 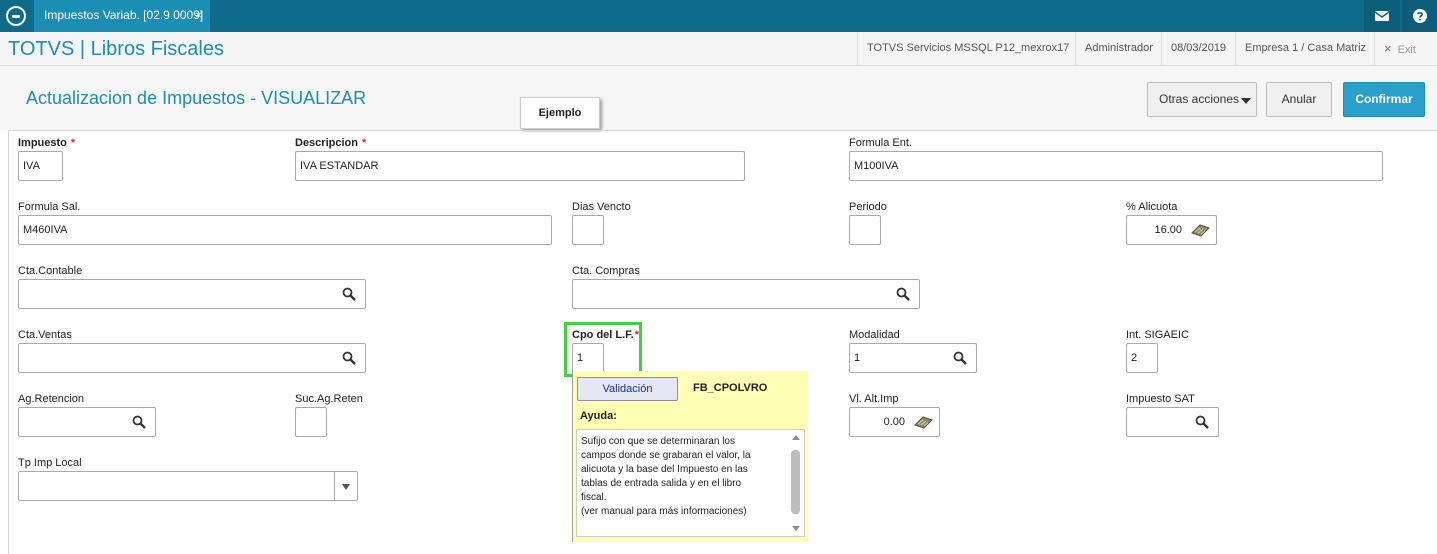 What do you see at coordinates (50, 271) in the screenshot?
I see `cta-contable-label: Cta.Contable` at bounding box center [50, 271].